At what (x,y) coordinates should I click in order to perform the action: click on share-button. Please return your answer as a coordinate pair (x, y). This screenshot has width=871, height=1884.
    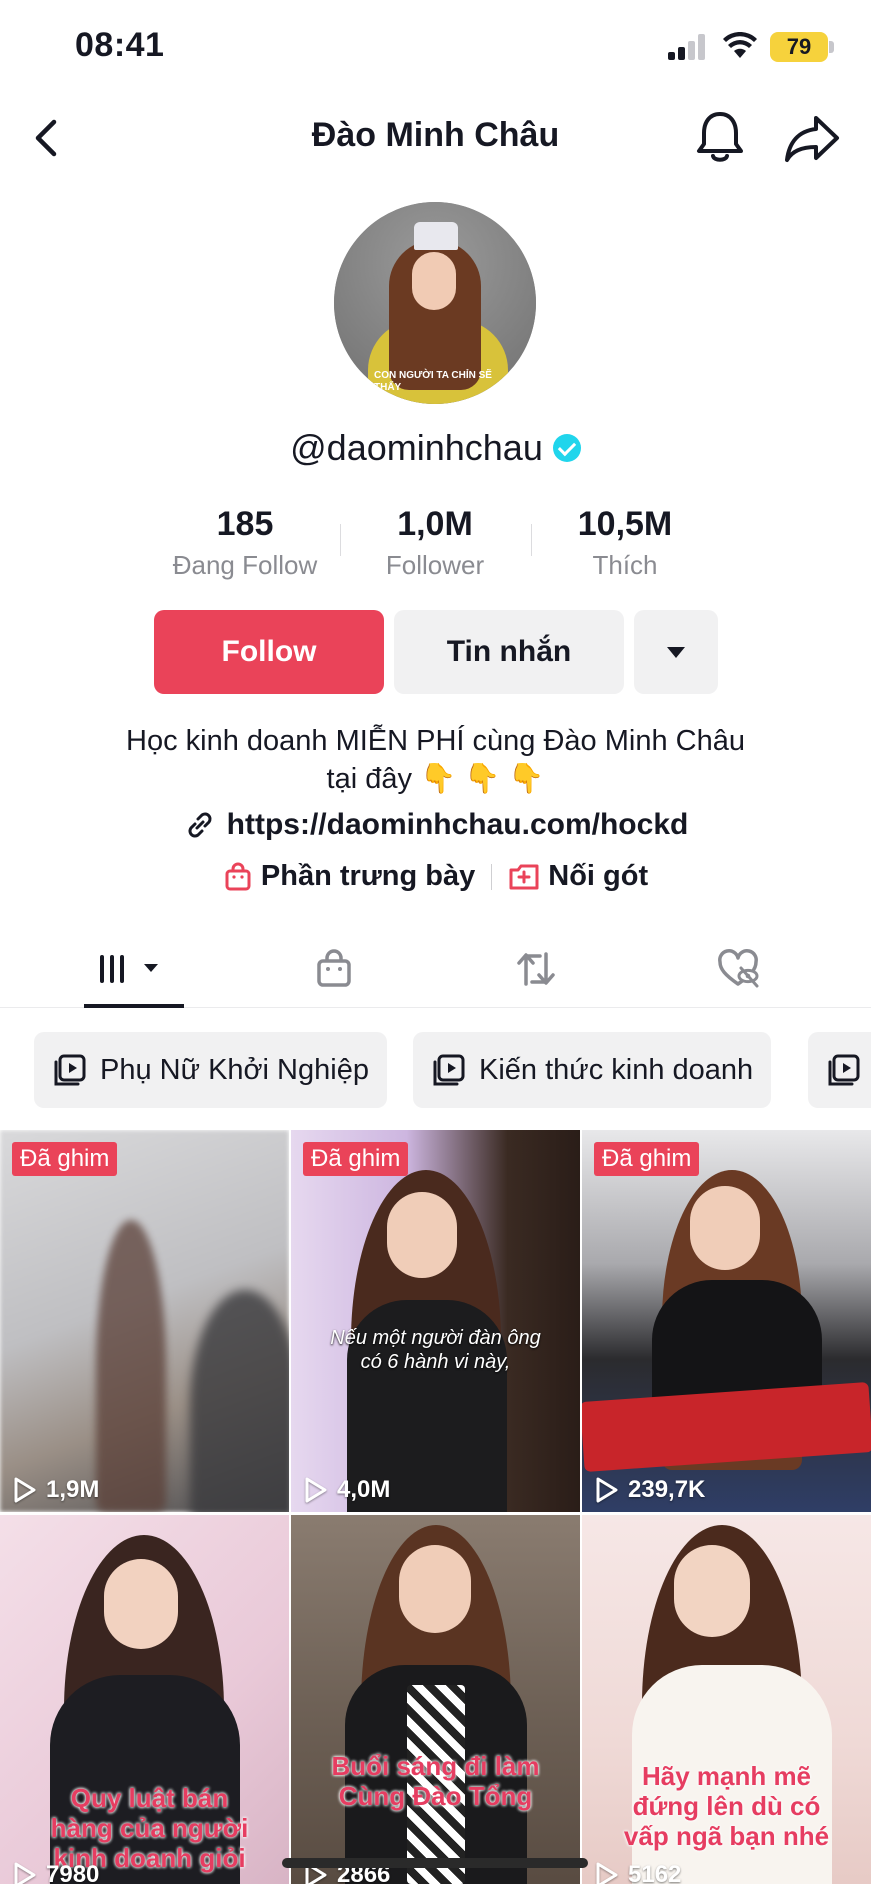
    Looking at the image, I should click on (812, 138).